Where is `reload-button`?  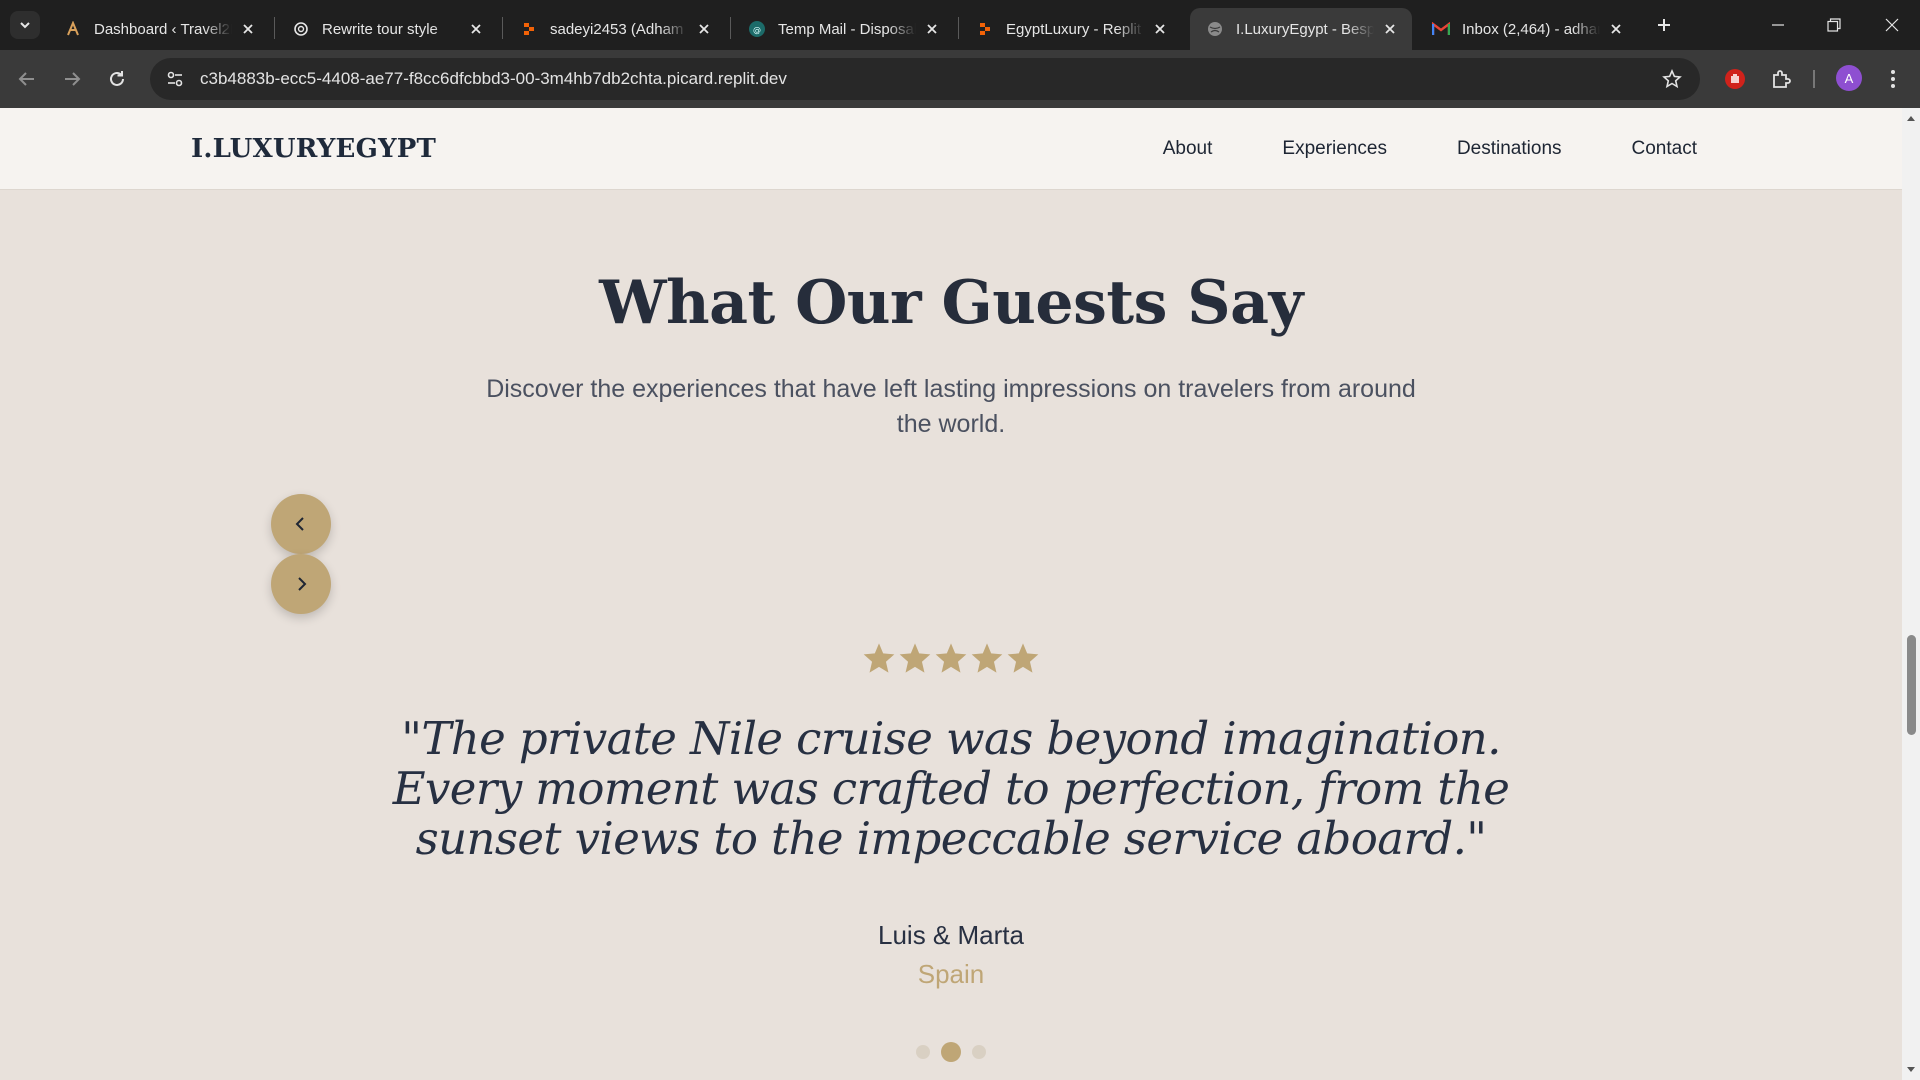 reload-button is located at coordinates (117, 79).